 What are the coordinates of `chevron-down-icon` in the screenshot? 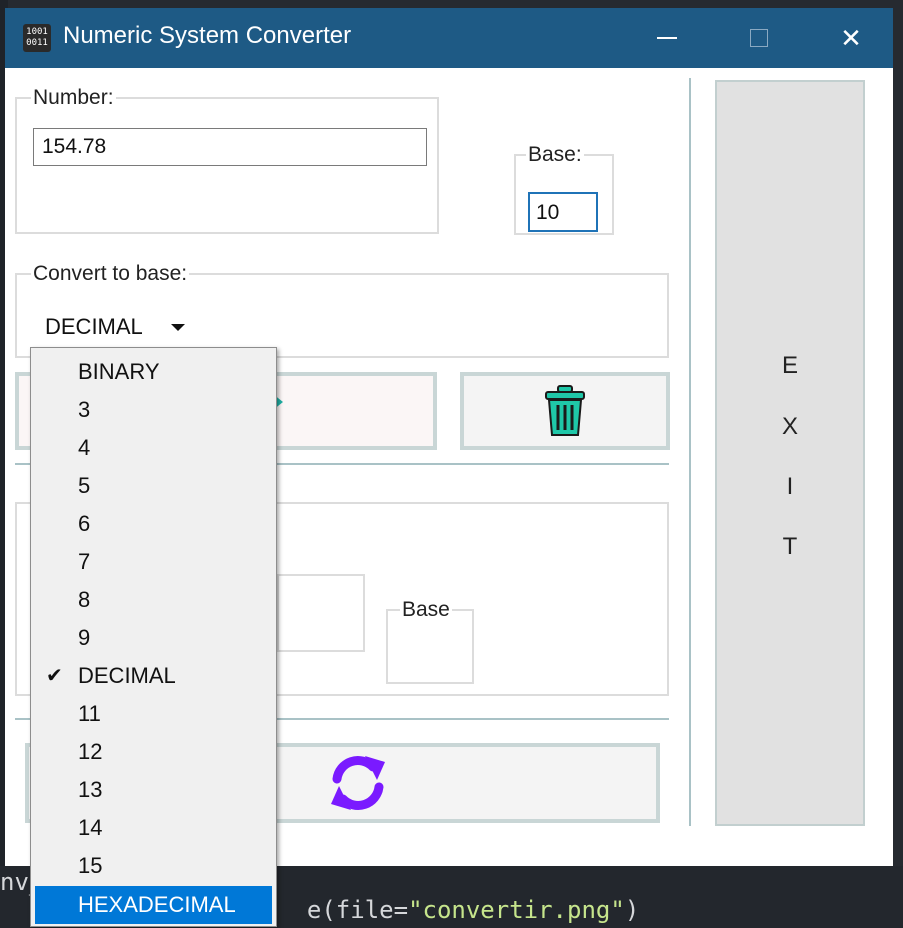 It's located at (178, 327).